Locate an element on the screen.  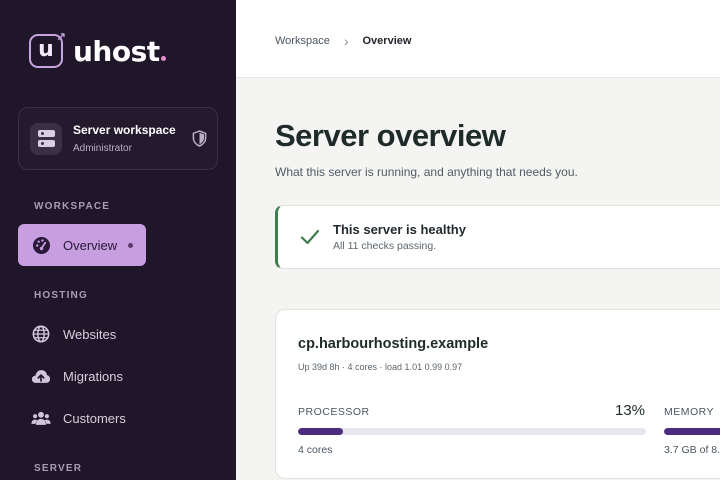
sidebar-item-label: Migrations is located at coordinates (93, 376).